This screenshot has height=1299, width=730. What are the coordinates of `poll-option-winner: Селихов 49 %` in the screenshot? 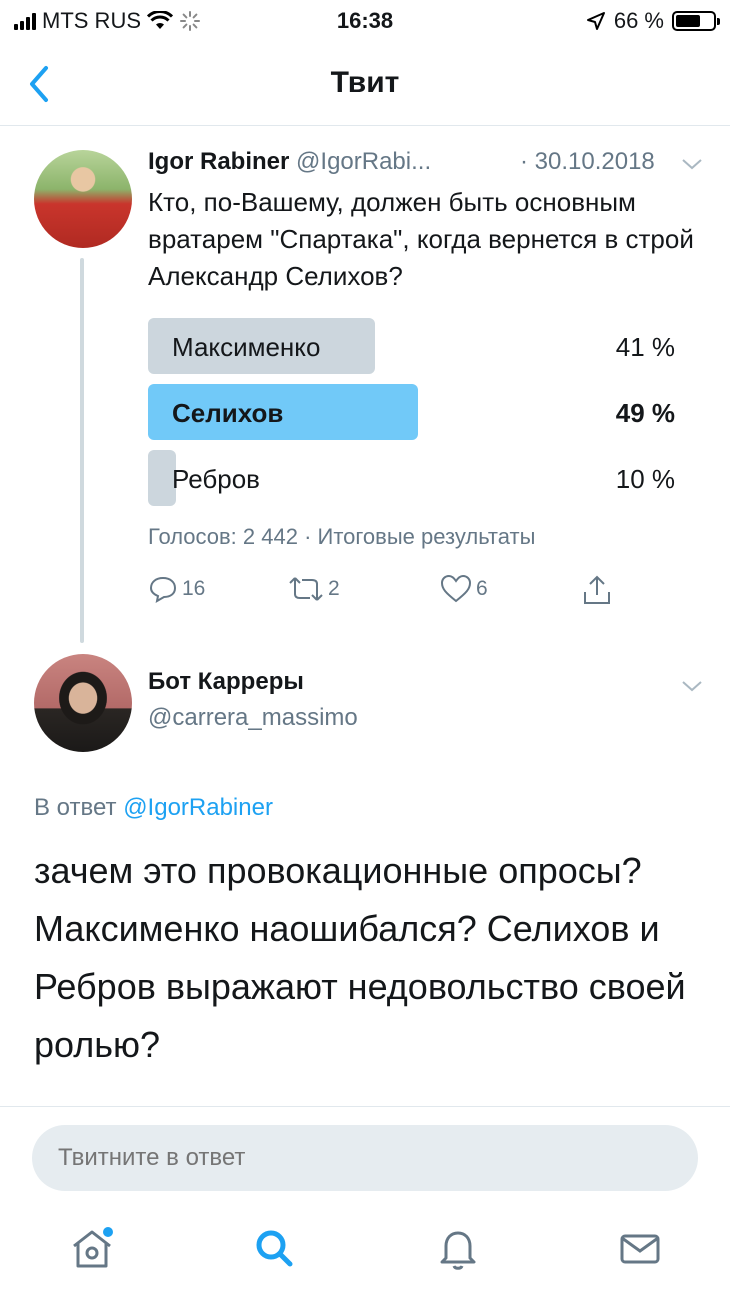 It's located at (415, 412).